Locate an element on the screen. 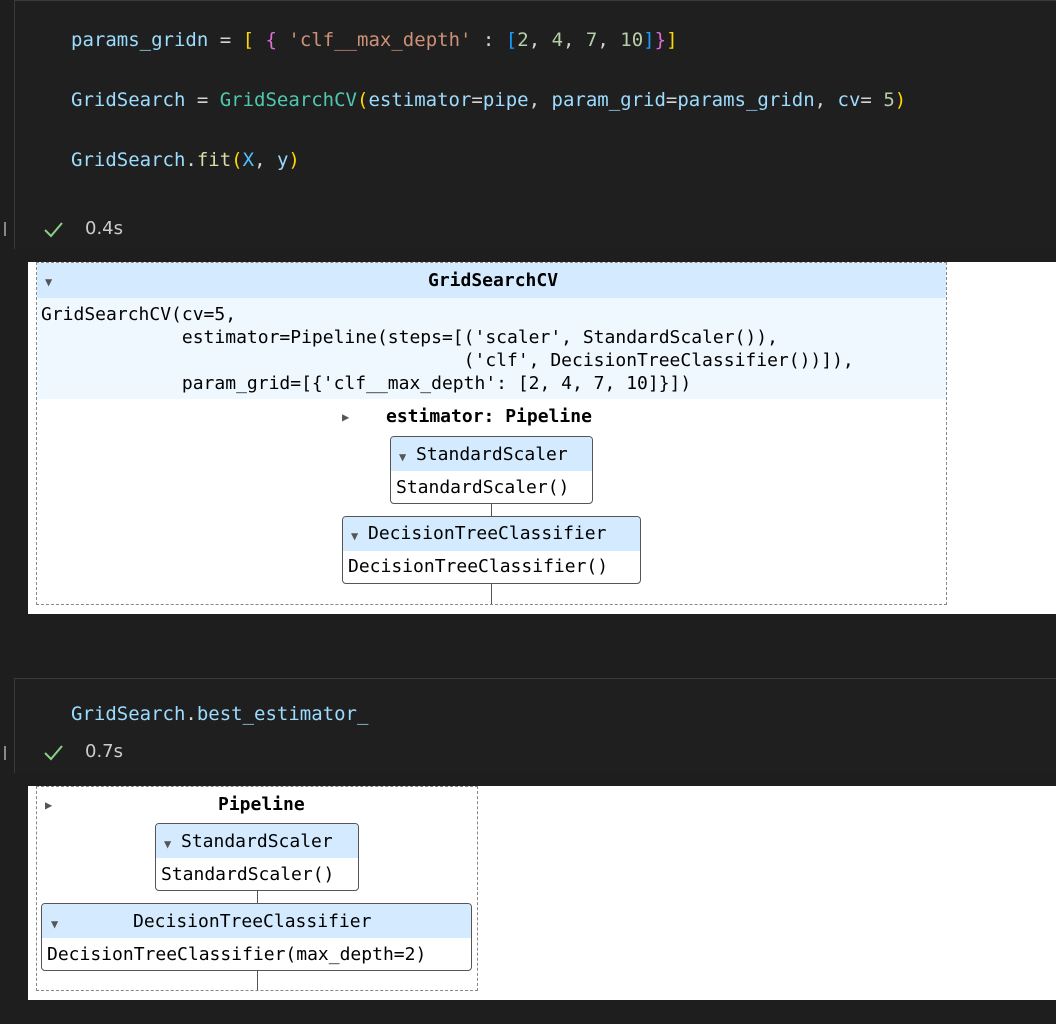 This screenshot has width=1056, height=1024. token: pipe is located at coordinates (505, 100).